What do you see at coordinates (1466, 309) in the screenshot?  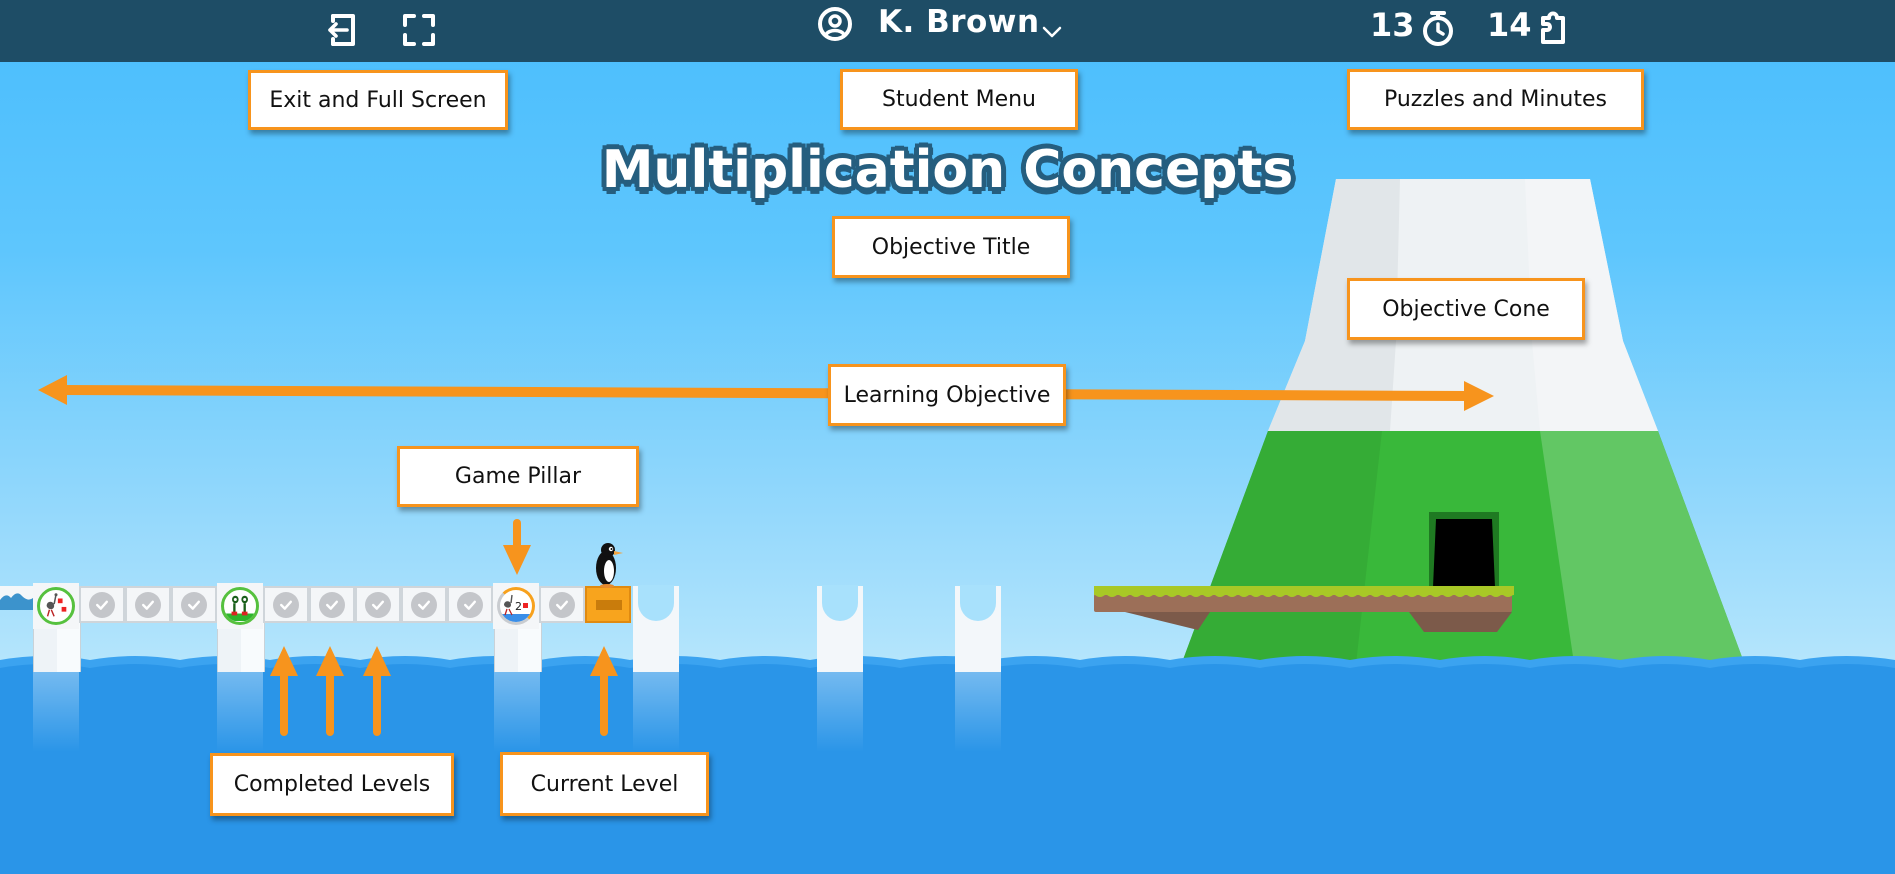 I see `callout-objective-cone: Objective Cone` at bounding box center [1466, 309].